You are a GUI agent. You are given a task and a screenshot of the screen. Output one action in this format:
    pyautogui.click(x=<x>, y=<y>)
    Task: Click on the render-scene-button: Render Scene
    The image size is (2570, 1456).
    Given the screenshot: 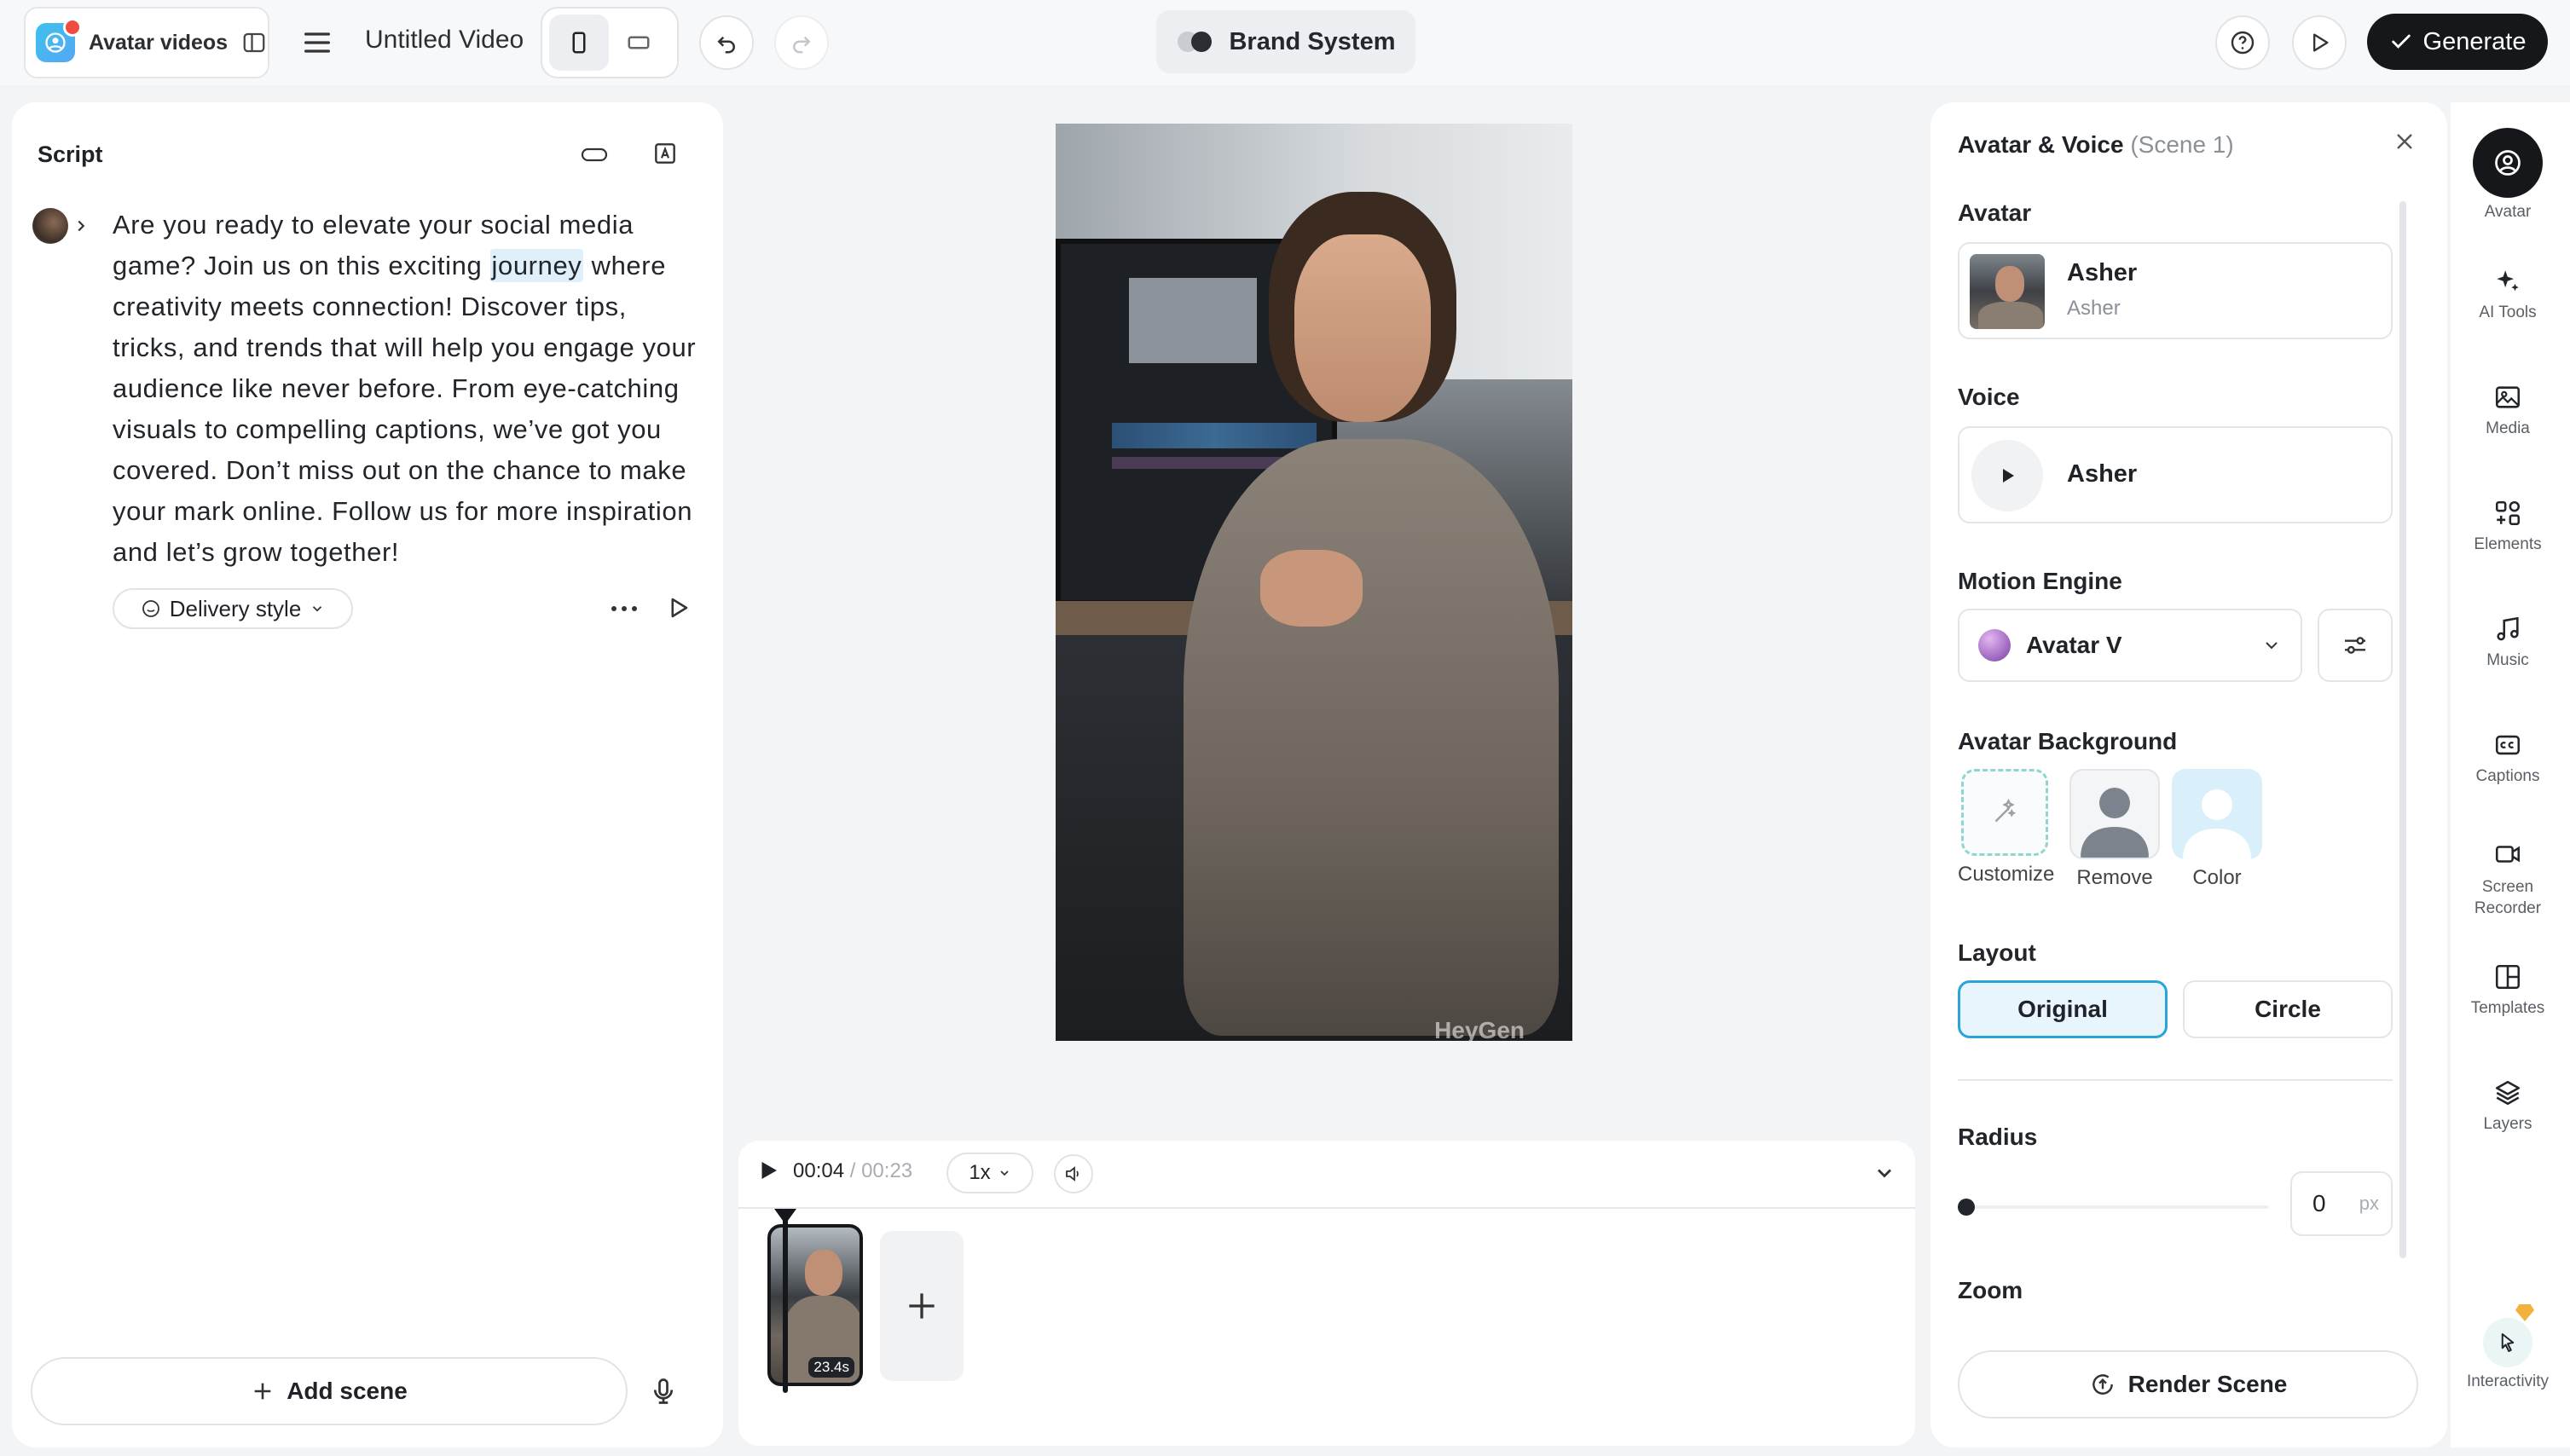 What is the action you would take?
    pyautogui.click(x=2188, y=1384)
    